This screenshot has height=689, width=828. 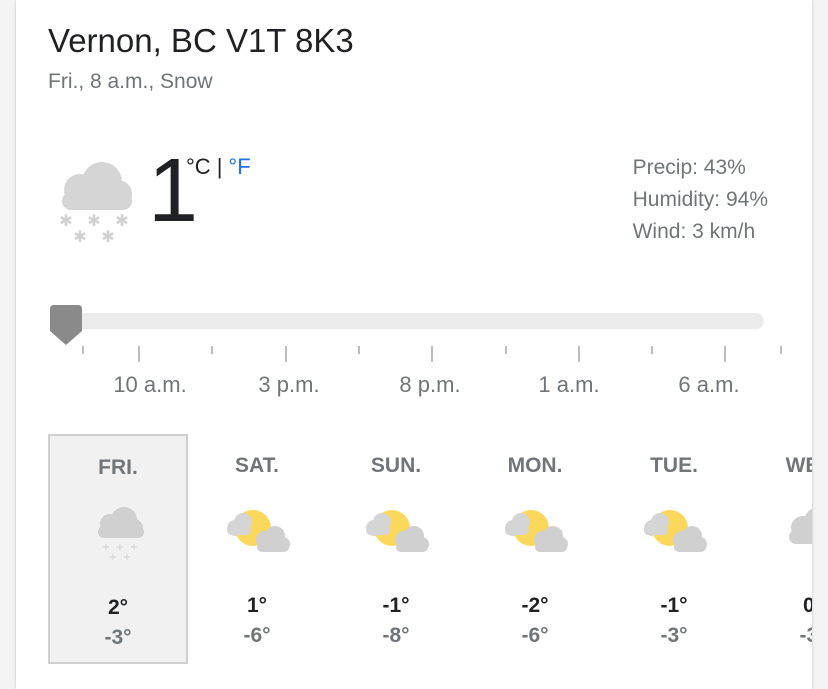 What do you see at coordinates (289, 384) in the screenshot?
I see `timeline-label: 3 p.m.` at bounding box center [289, 384].